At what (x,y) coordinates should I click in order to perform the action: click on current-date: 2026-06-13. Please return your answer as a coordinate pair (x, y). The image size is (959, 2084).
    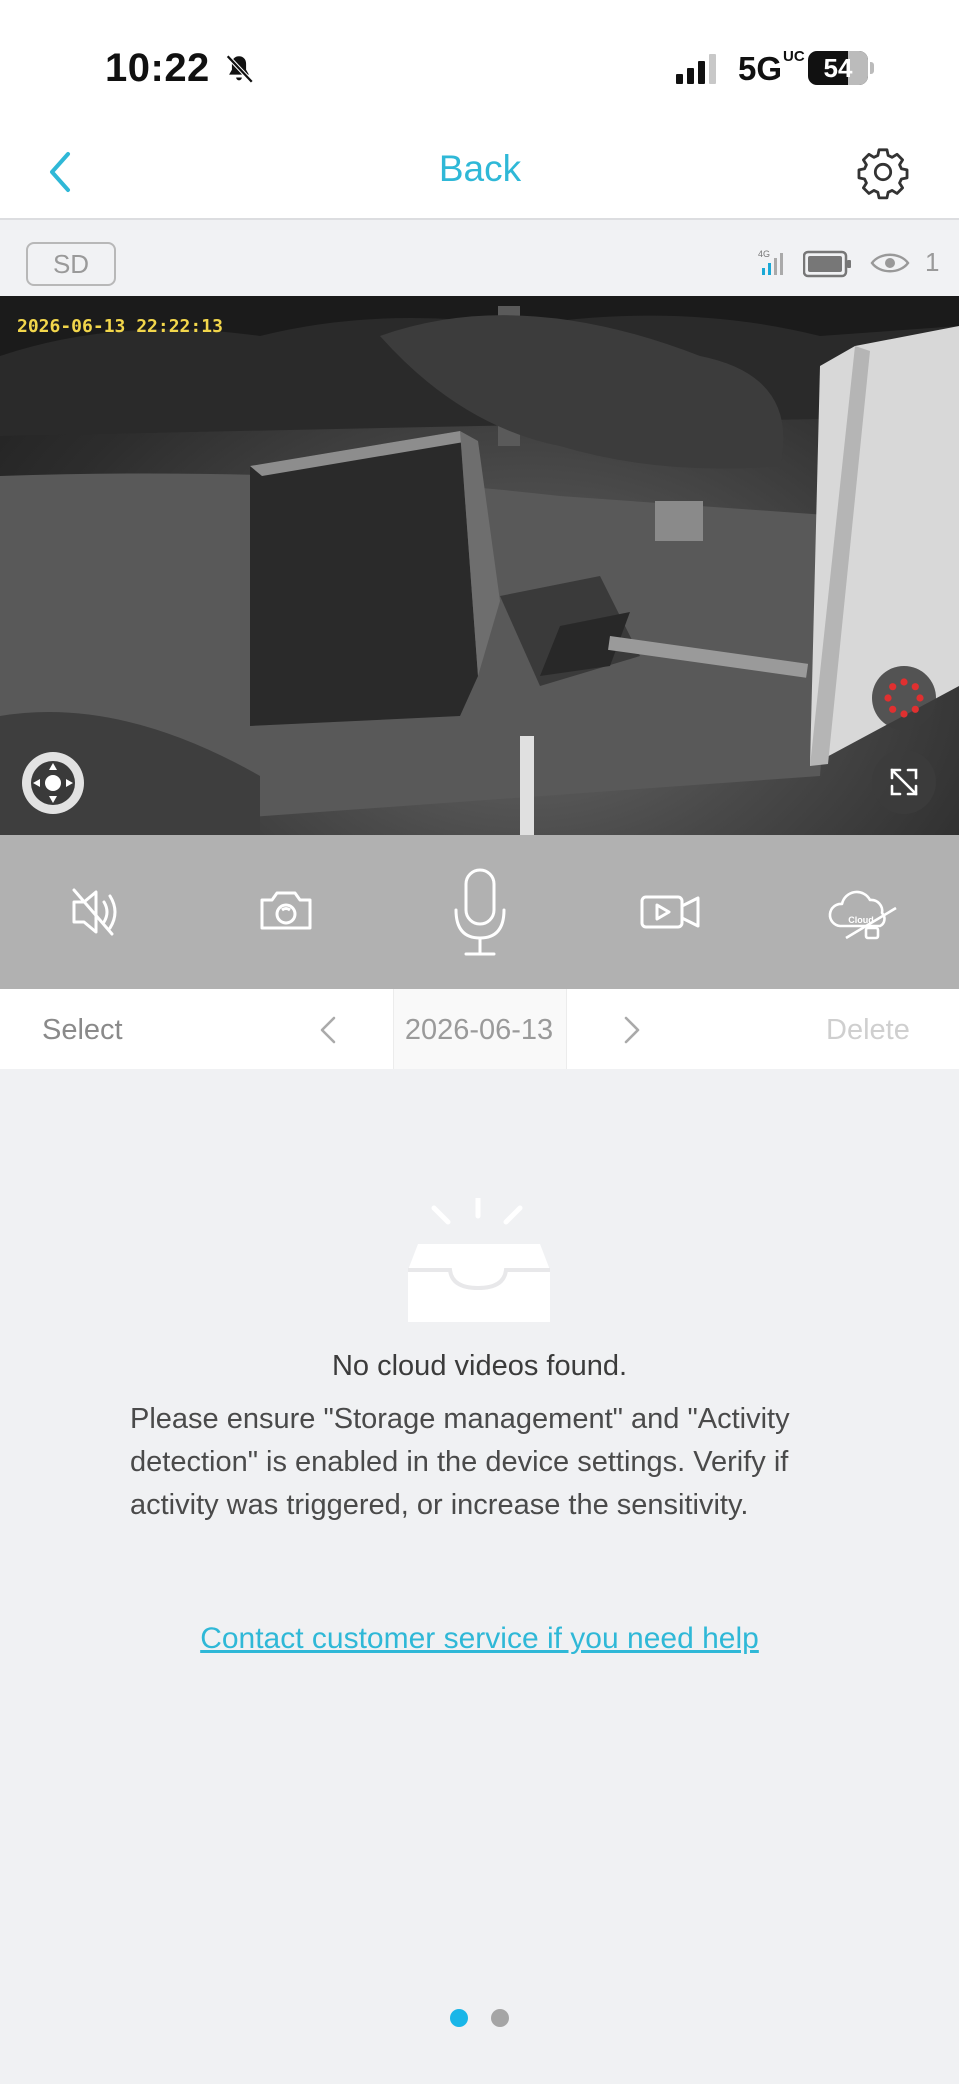
    Looking at the image, I should click on (479, 1030).